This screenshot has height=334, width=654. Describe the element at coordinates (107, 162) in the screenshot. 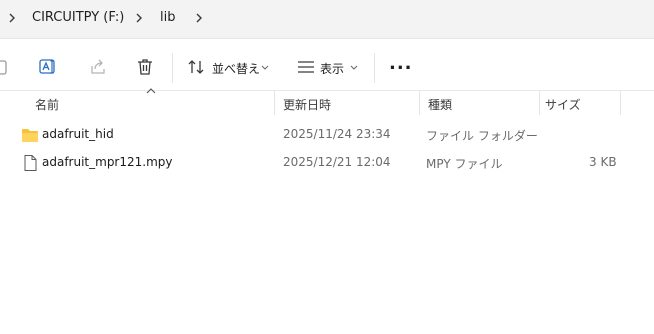

I see `file-name: adafruit_mpr121.mpy` at that location.